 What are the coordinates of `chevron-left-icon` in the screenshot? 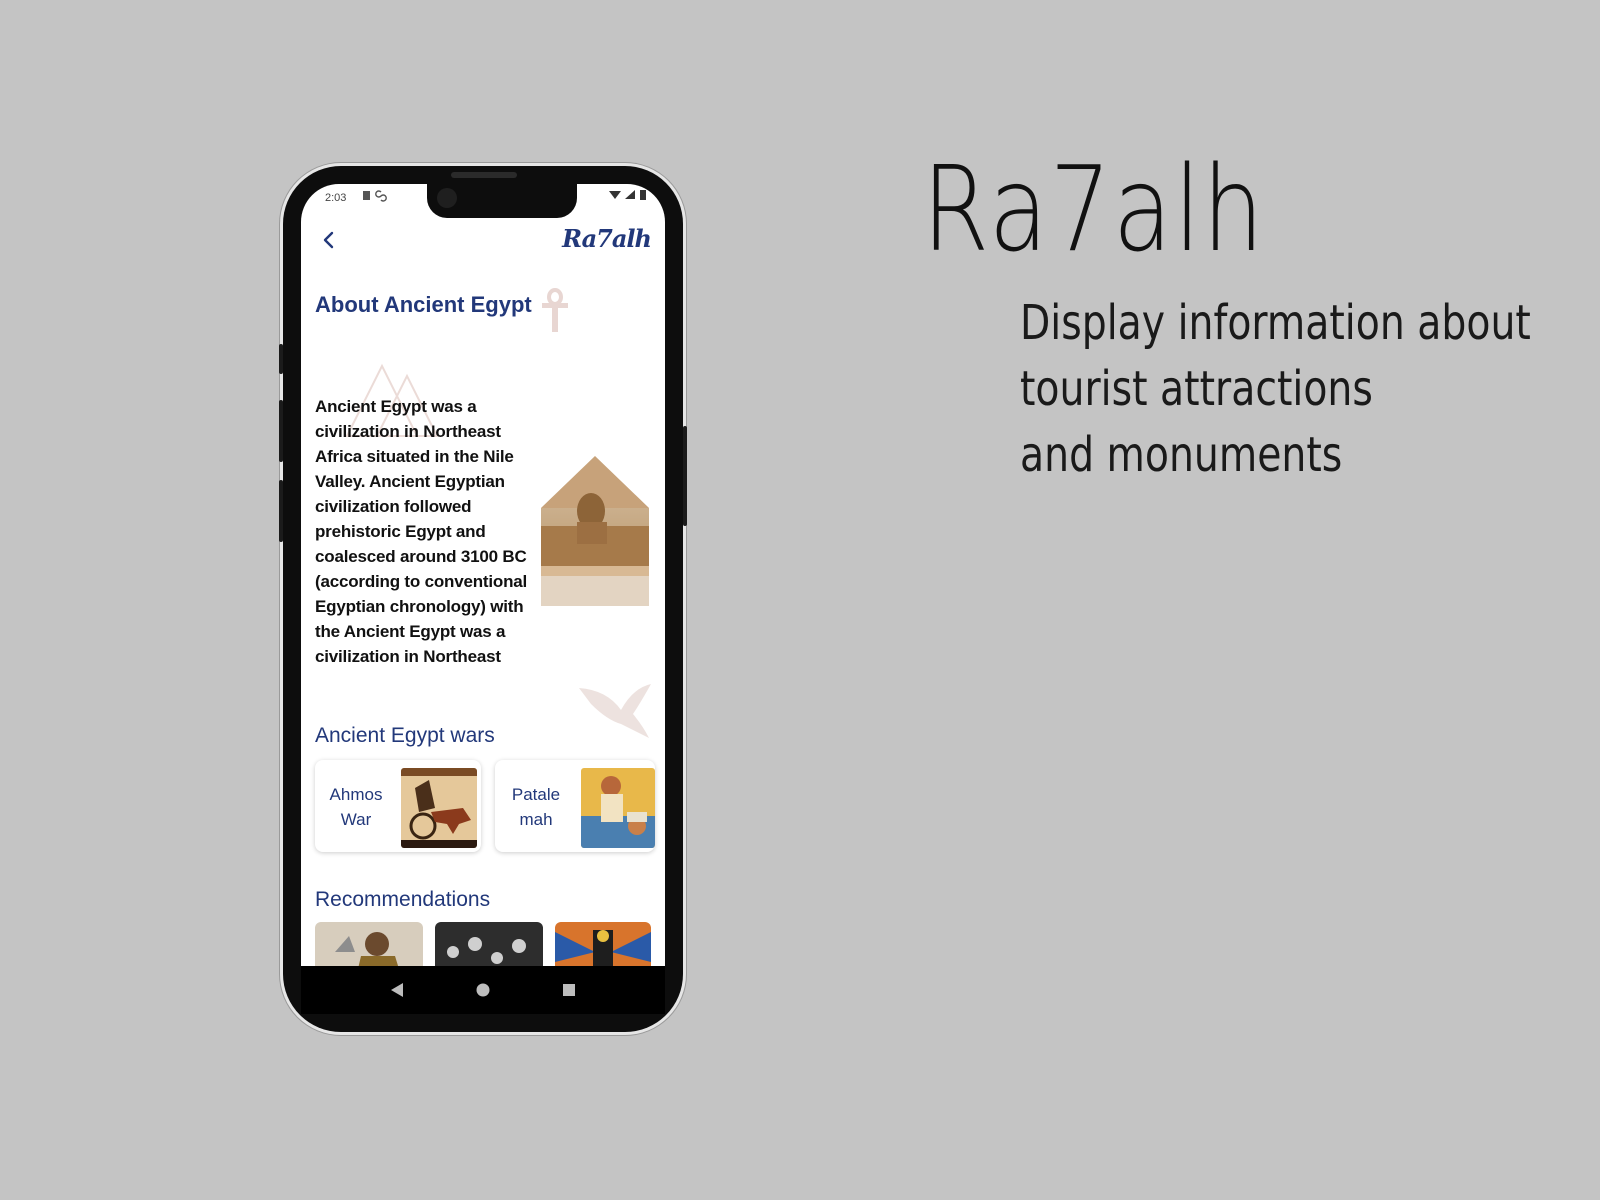 It's located at (328, 240).